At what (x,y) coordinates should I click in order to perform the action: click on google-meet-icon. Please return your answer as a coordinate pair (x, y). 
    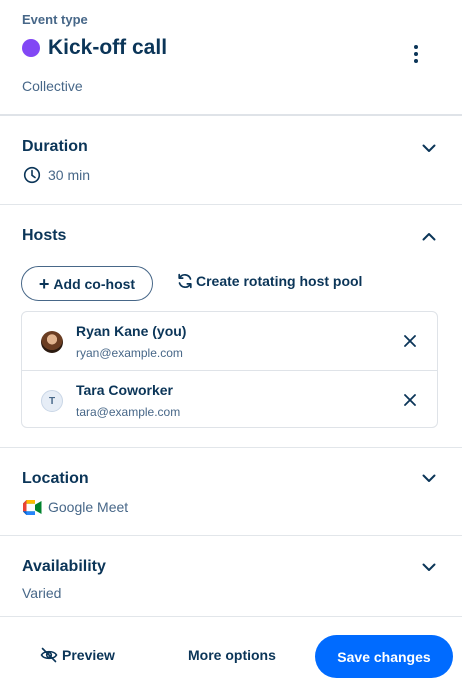
    Looking at the image, I should click on (32, 507).